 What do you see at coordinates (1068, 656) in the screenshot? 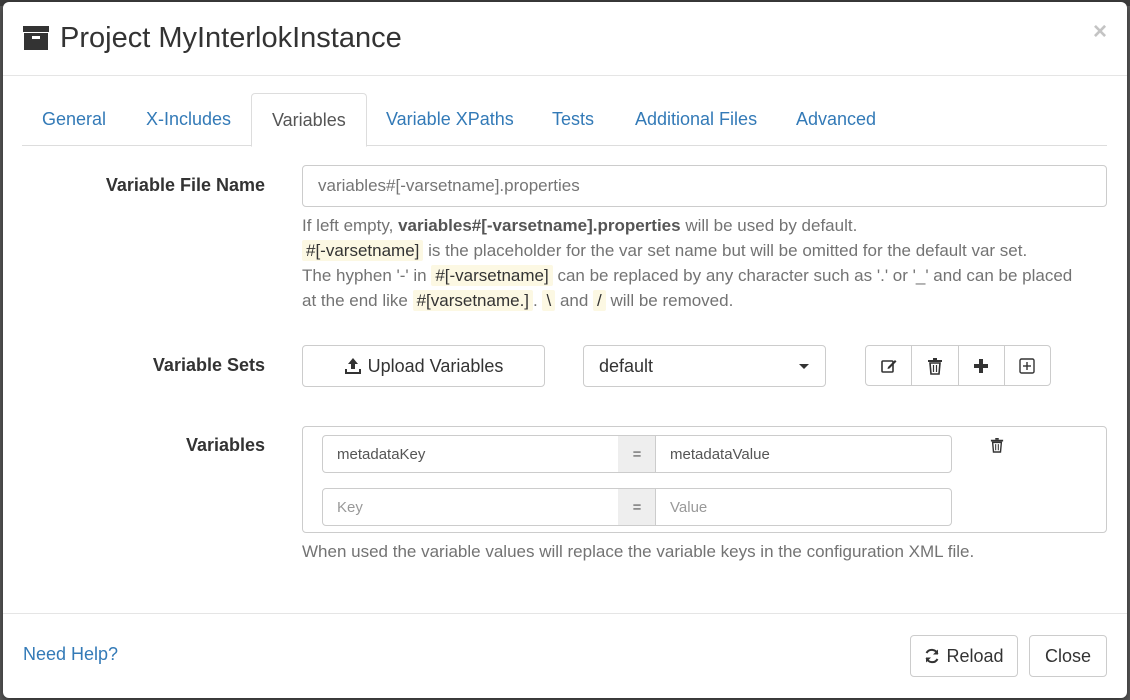
I see `close-button: Close` at bounding box center [1068, 656].